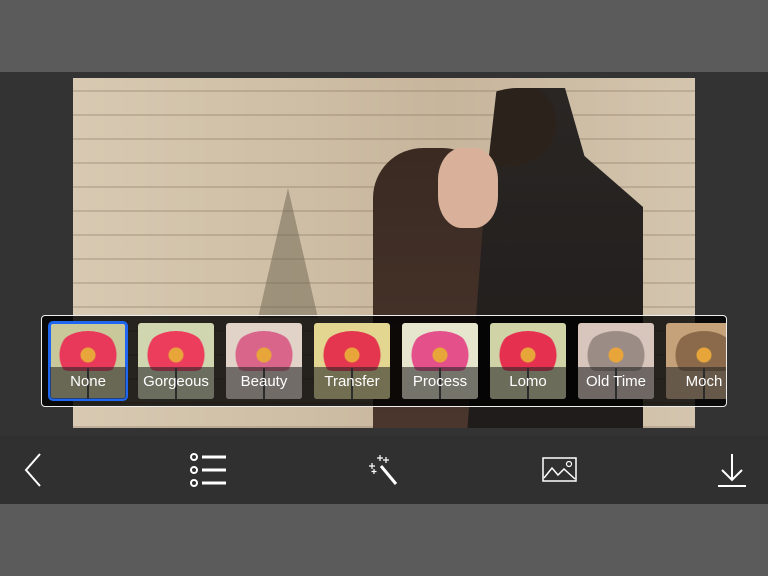 Image resolution: width=768 pixels, height=576 pixels. What do you see at coordinates (468, 188) in the screenshot?
I see `photo-face` at bounding box center [468, 188].